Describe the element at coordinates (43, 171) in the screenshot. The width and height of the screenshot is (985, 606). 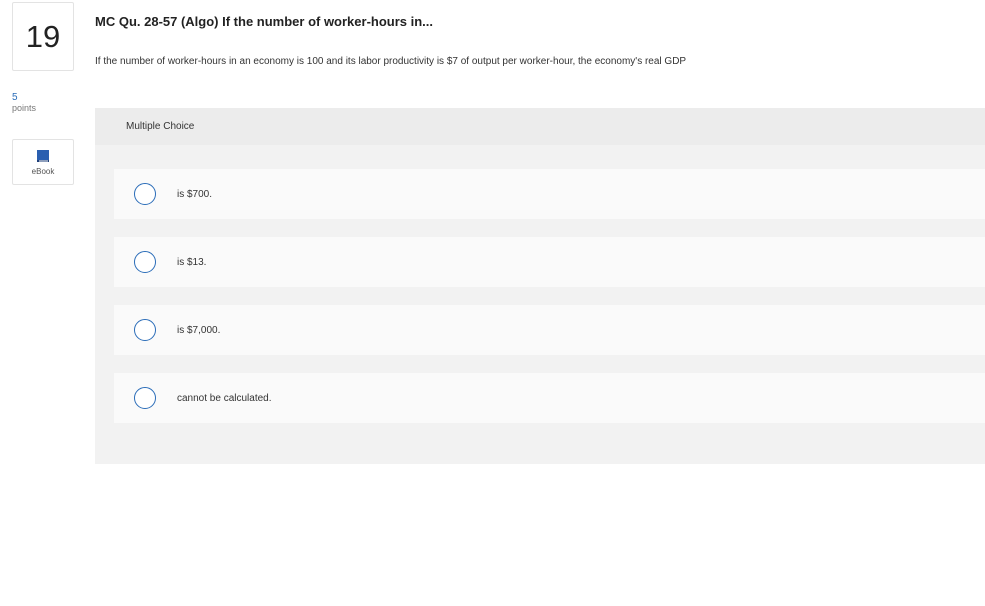
I see `ebook-label: eBook` at that location.